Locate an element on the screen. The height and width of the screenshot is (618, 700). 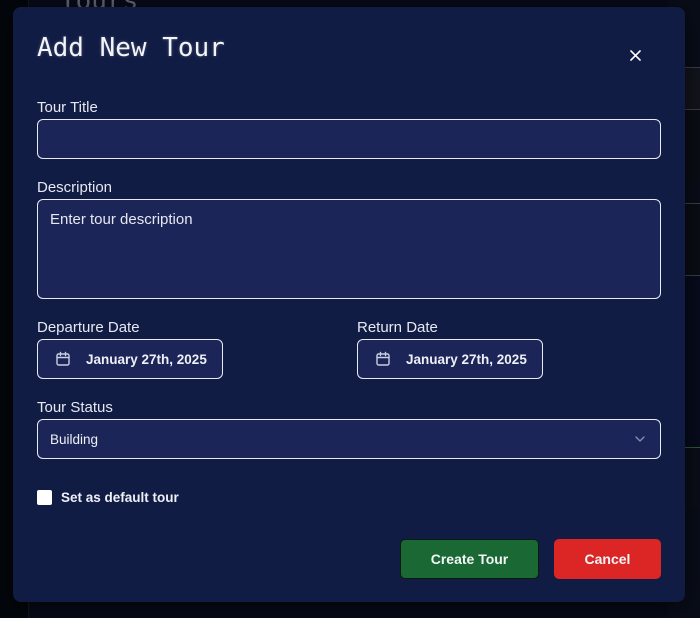
create-tour-button: Create Tour is located at coordinates (469, 559).